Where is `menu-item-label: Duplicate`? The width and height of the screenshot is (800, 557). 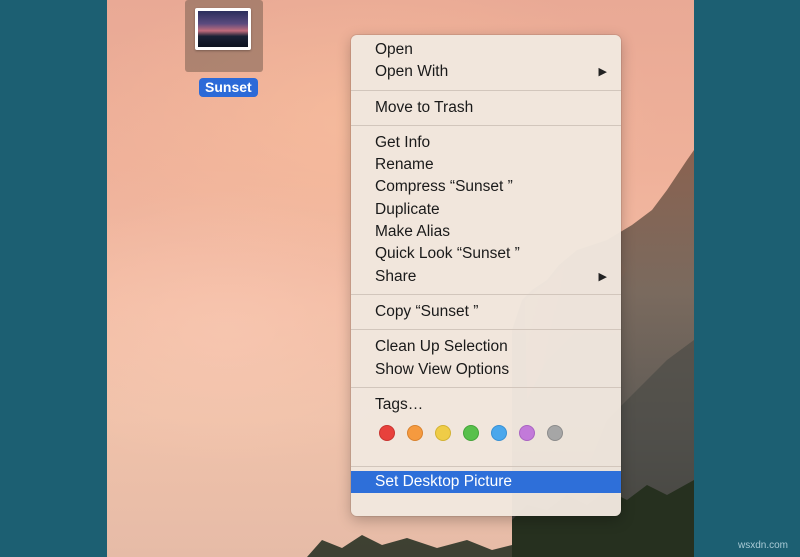
menu-item-label: Duplicate is located at coordinates (407, 209).